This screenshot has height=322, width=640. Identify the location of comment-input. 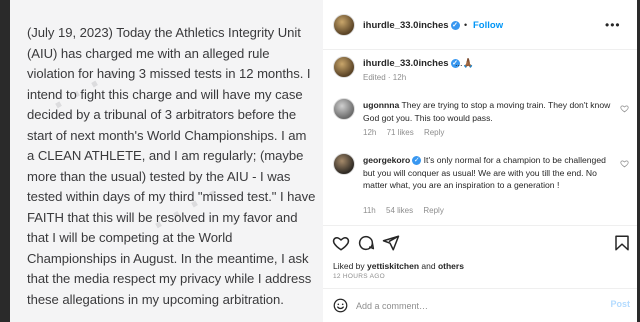
(476, 306).